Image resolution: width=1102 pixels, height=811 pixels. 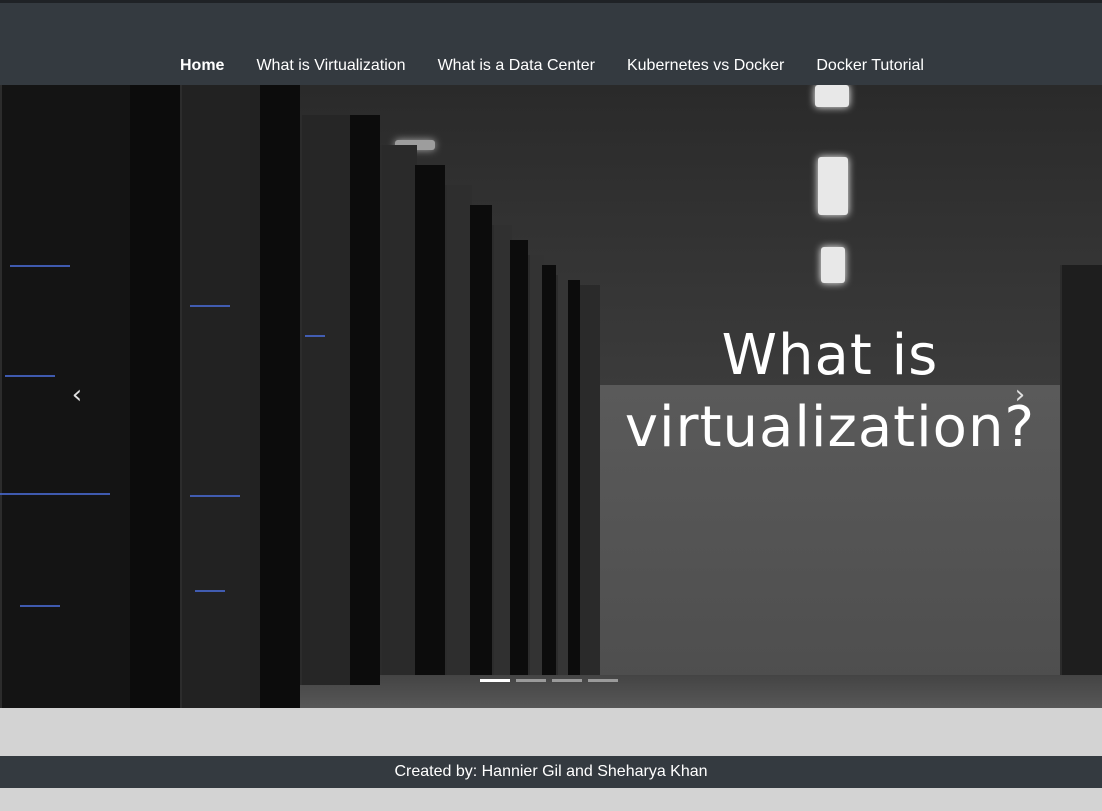 I want to click on nav-kubernetes-vs-docker: Kubernetes vs Docker, so click(x=705, y=66).